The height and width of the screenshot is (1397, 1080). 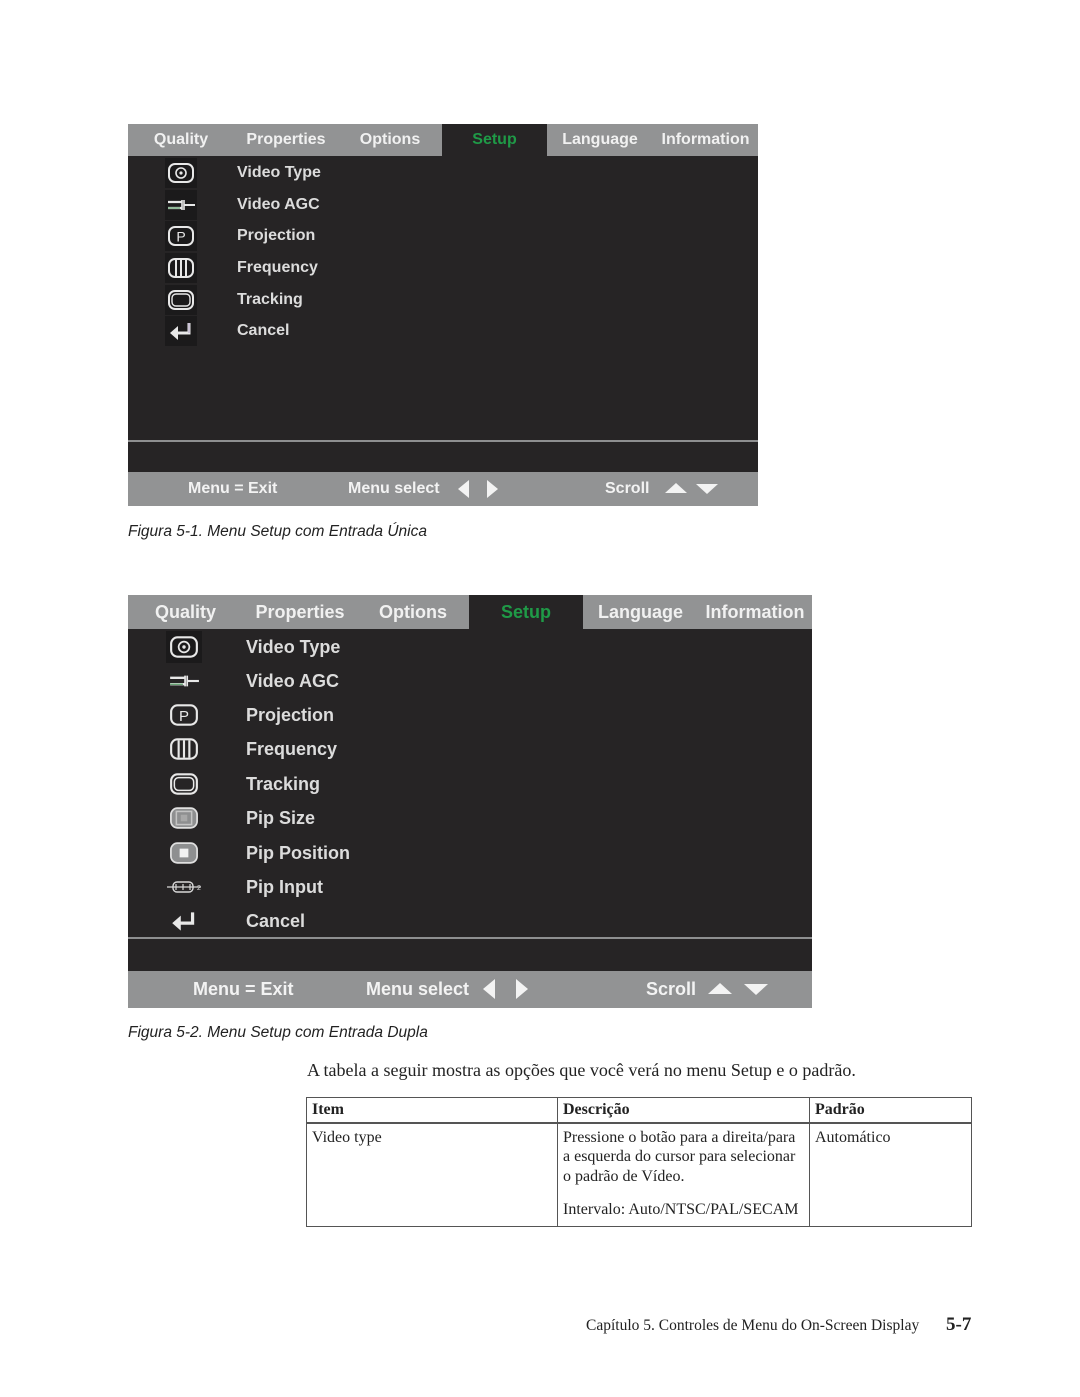 I want to click on menu-item-pip-input: 2 Pip Input, so click(x=470, y=887).